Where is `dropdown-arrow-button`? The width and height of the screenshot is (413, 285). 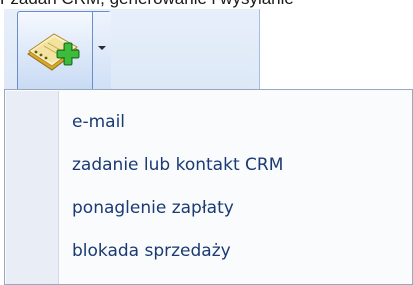
dropdown-arrow-button is located at coordinates (101, 51).